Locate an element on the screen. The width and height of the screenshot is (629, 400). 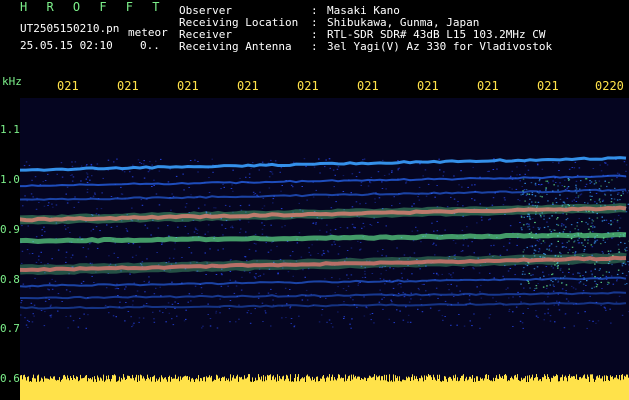
filename-label: UT2505150210.pn is located at coordinates (70, 28).